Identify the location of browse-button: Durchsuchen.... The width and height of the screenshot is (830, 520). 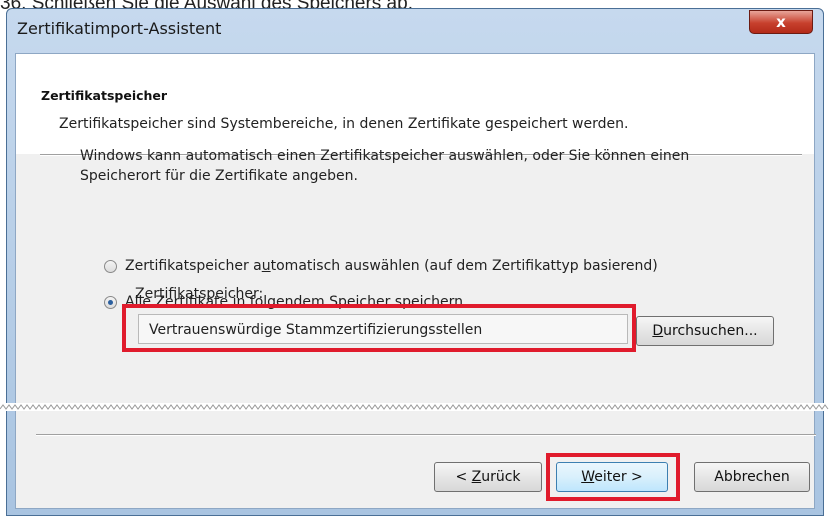
(705, 331).